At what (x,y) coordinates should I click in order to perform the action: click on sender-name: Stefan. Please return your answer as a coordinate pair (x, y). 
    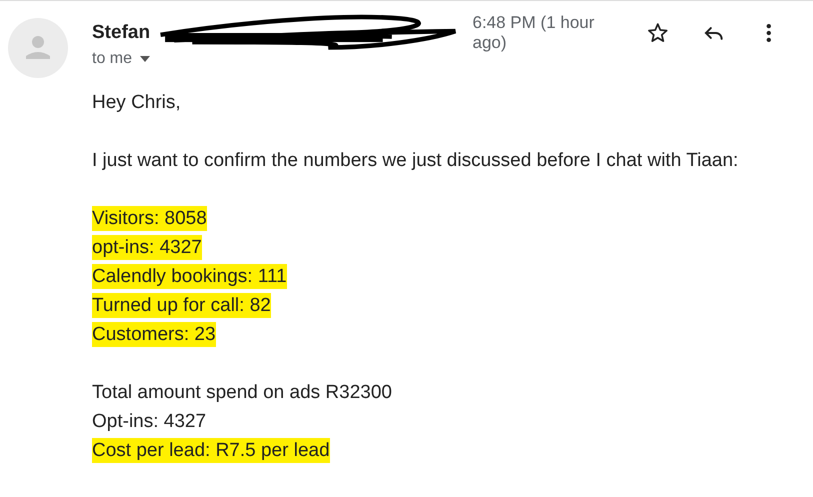
    Looking at the image, I should click on (121, 33).